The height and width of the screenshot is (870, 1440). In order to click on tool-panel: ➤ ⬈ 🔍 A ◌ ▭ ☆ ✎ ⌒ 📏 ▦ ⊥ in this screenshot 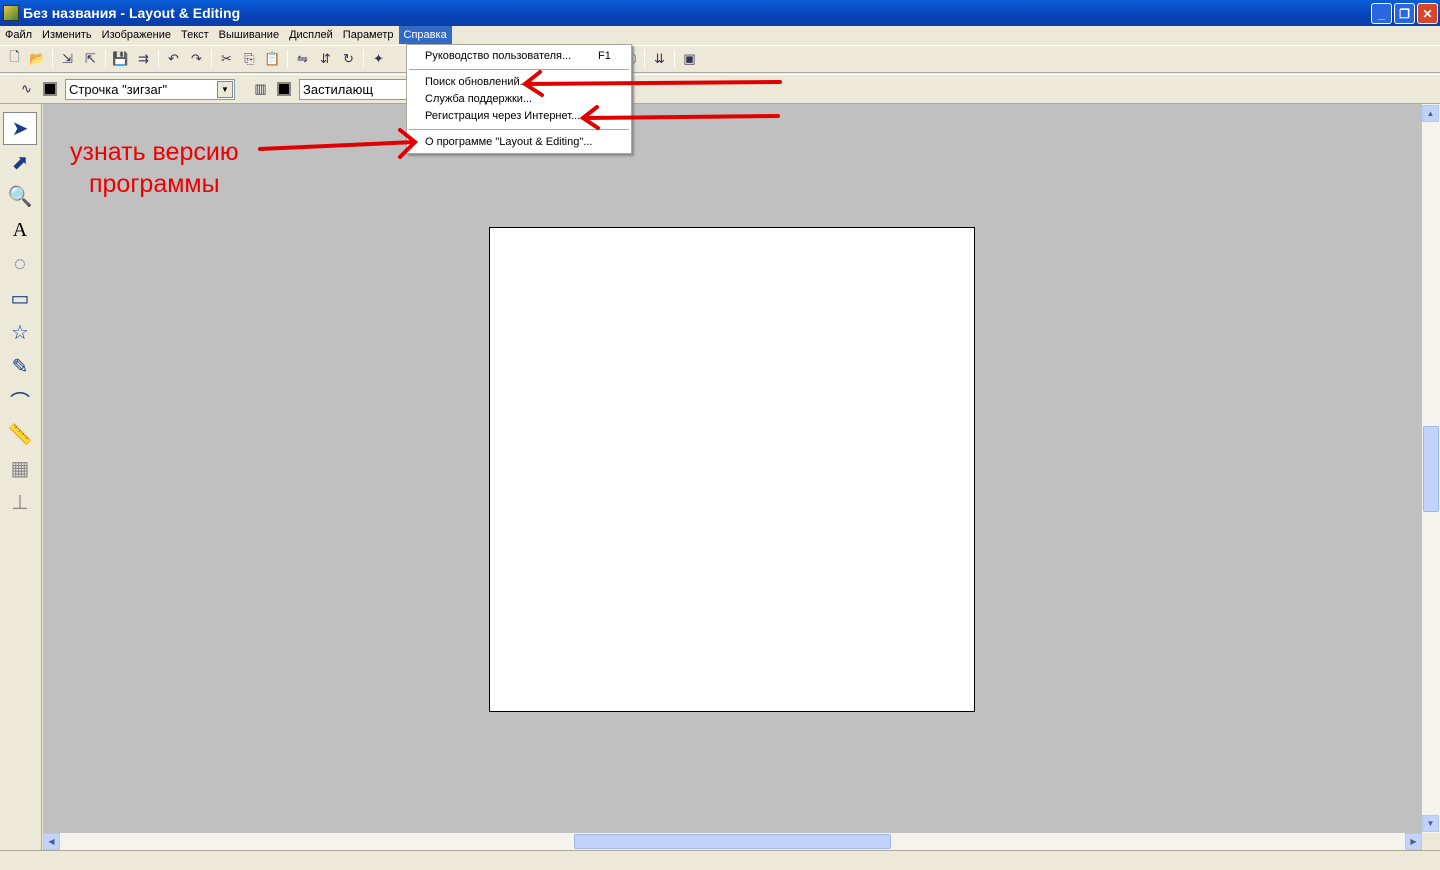, I will do `click(21, 477)`.